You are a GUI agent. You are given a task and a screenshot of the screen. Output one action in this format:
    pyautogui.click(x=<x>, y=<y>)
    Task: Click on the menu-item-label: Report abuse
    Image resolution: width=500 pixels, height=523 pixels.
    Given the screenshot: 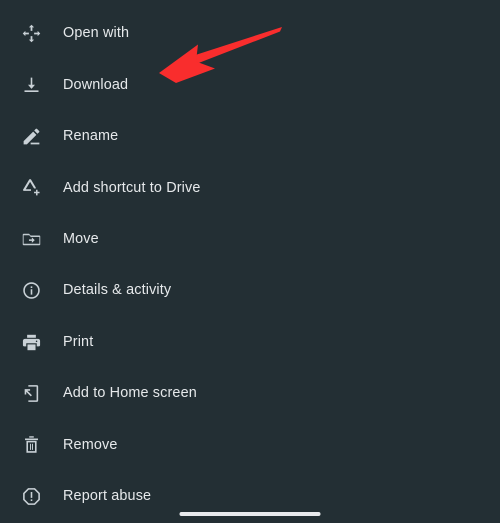 What is the action you would take?
    pyautogui.click(x=107, y=496)
    